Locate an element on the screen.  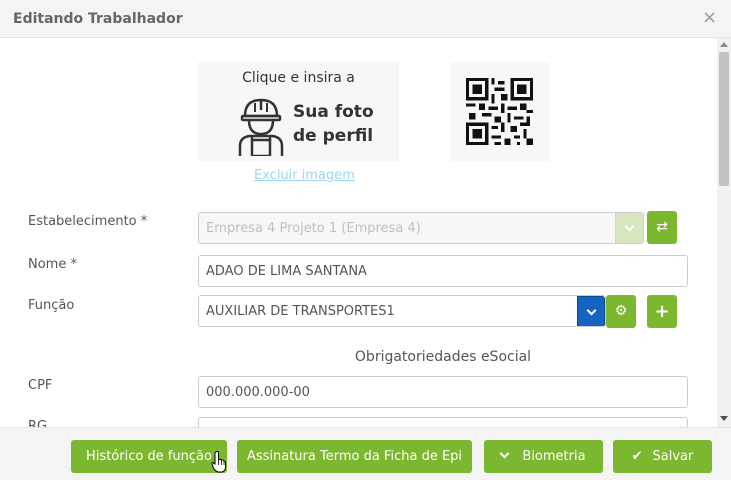
swap-icon: ⇄ is located at coordinates (662, 227).